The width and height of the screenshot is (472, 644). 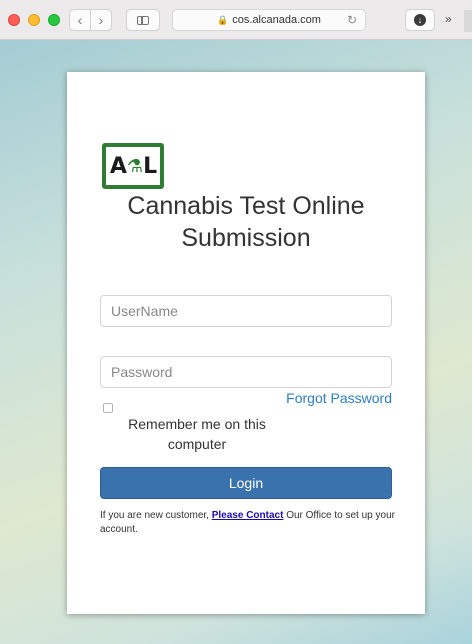 I want to click on download-icon: ↓, so click(x=420, y=20).